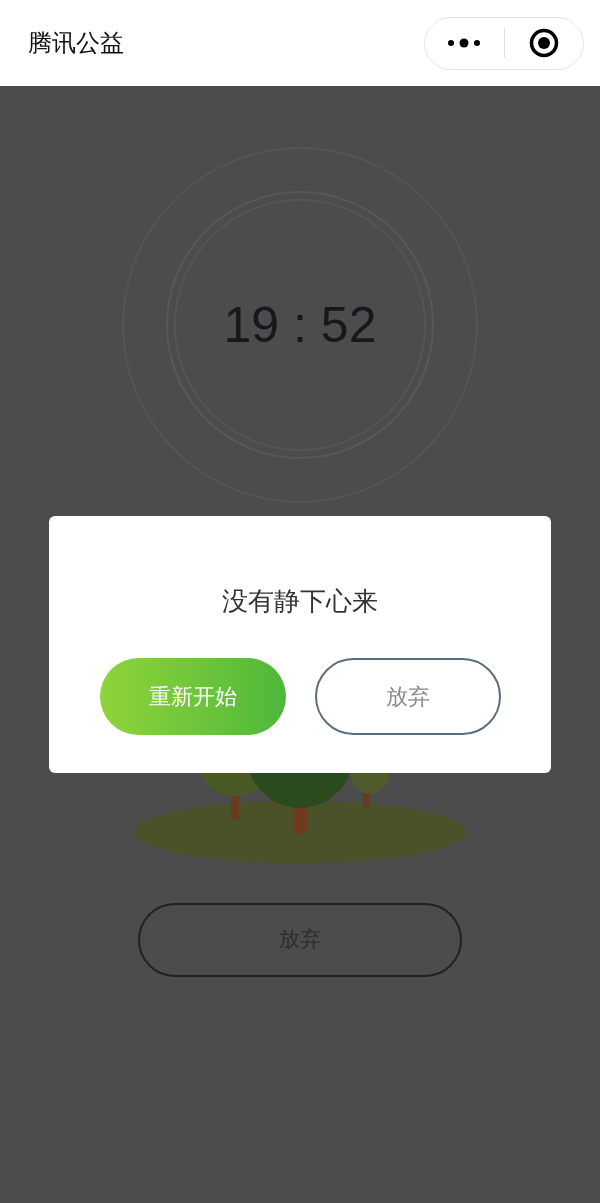 The width and height of the screenshot is (600, 1203). What do you see at coordinates (407, 696) in the screenshot?
I see `give-up-button: 放弃` at bounding box center [407, 696].